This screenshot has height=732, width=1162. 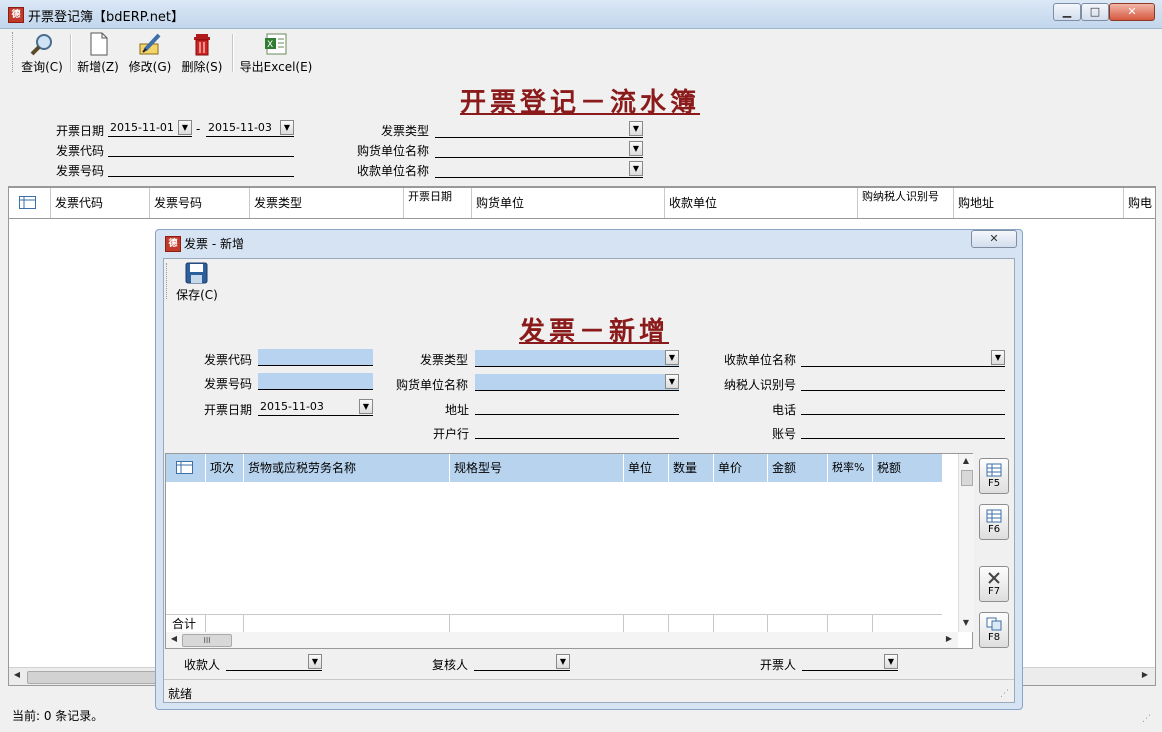 What do you see at coordinates (903, 431) in the screenshot?
I see `account-input` at bounding box center [903, 431].